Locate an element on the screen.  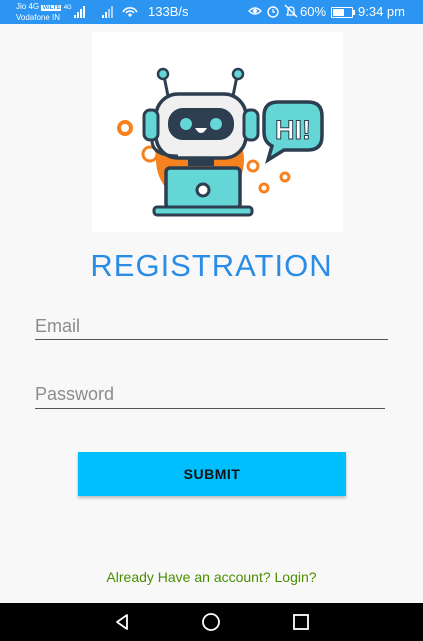
battery-percent: 60% is located at coordinates (313, 11).